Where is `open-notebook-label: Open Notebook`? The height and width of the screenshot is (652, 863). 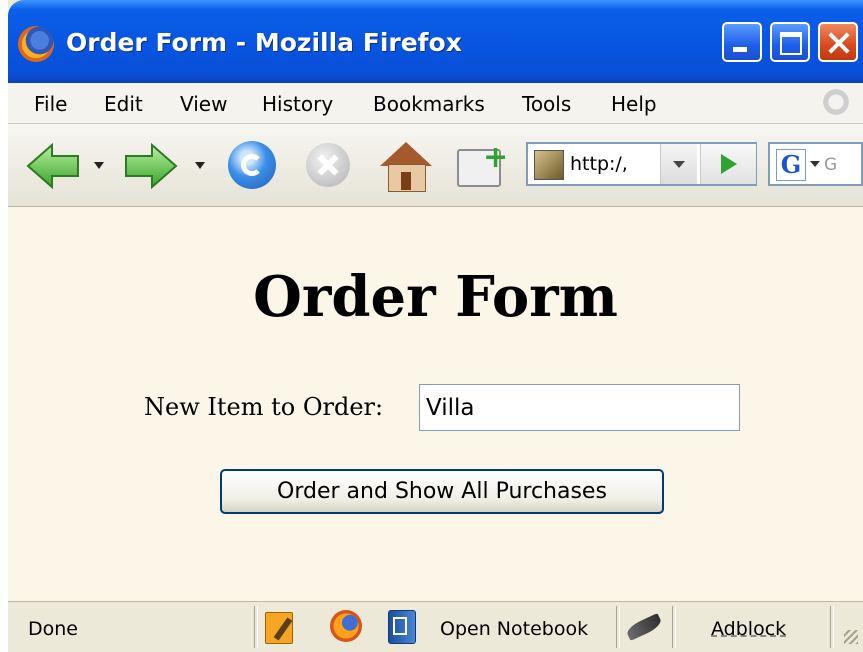 open-notebook-label: Open Notebook is located at coordinates (514, 629).